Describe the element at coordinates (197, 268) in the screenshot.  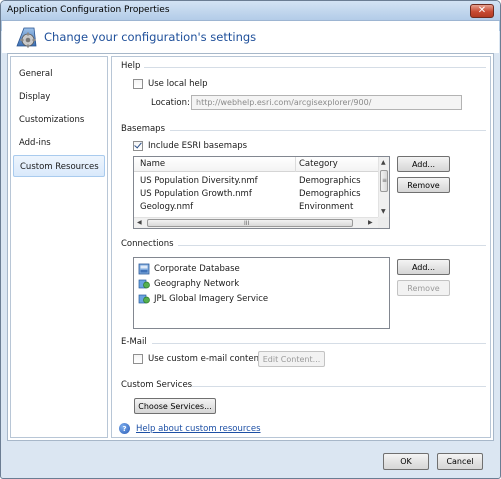
I see `connection-label: Corporate Database` at that location.